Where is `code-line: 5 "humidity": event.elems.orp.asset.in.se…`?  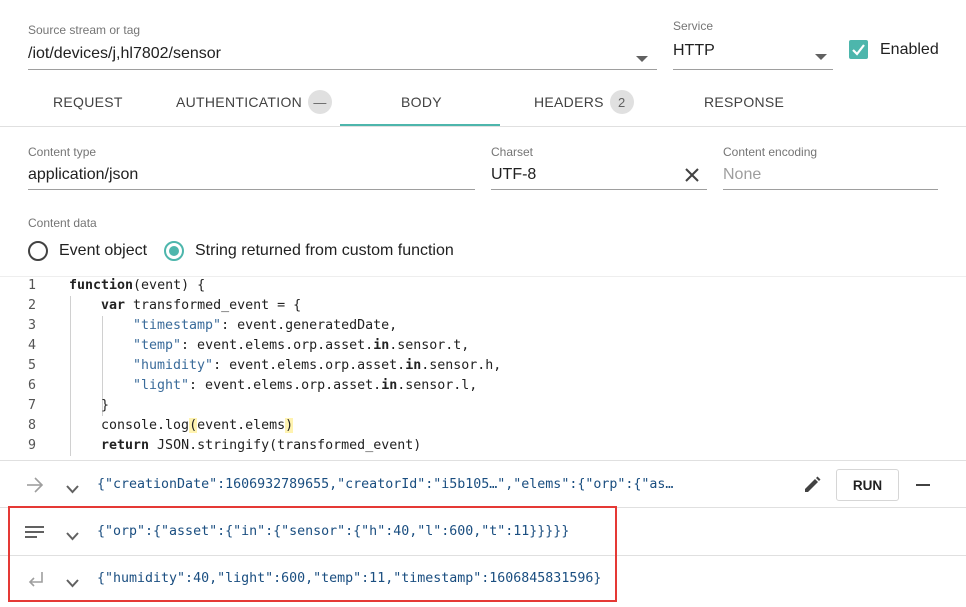 code-line: 5 "humidity": event.elems.orp.asset.in.se… is located at coordinates (483, 366).